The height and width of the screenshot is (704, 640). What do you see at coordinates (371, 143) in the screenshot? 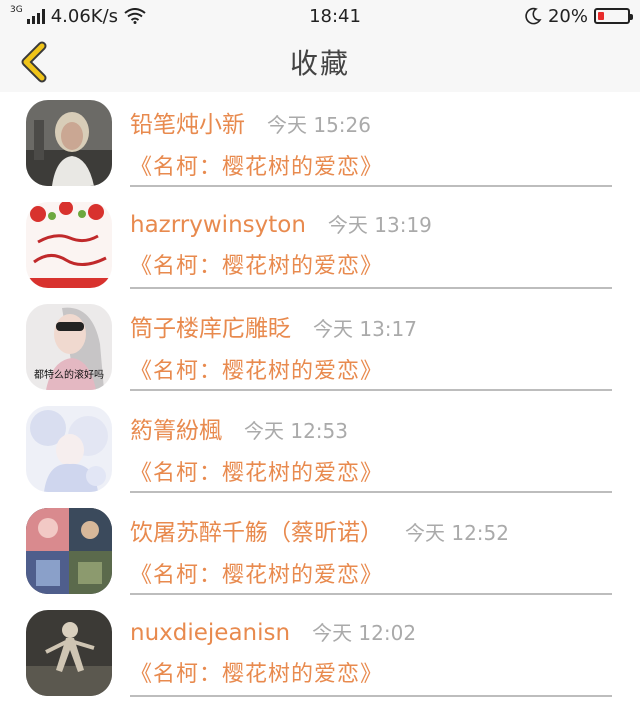
I see `item-body: 铅笔炖小新 今天 15:26 《名柯：樱花树的爱恋》` at bounding box center [371, 143].